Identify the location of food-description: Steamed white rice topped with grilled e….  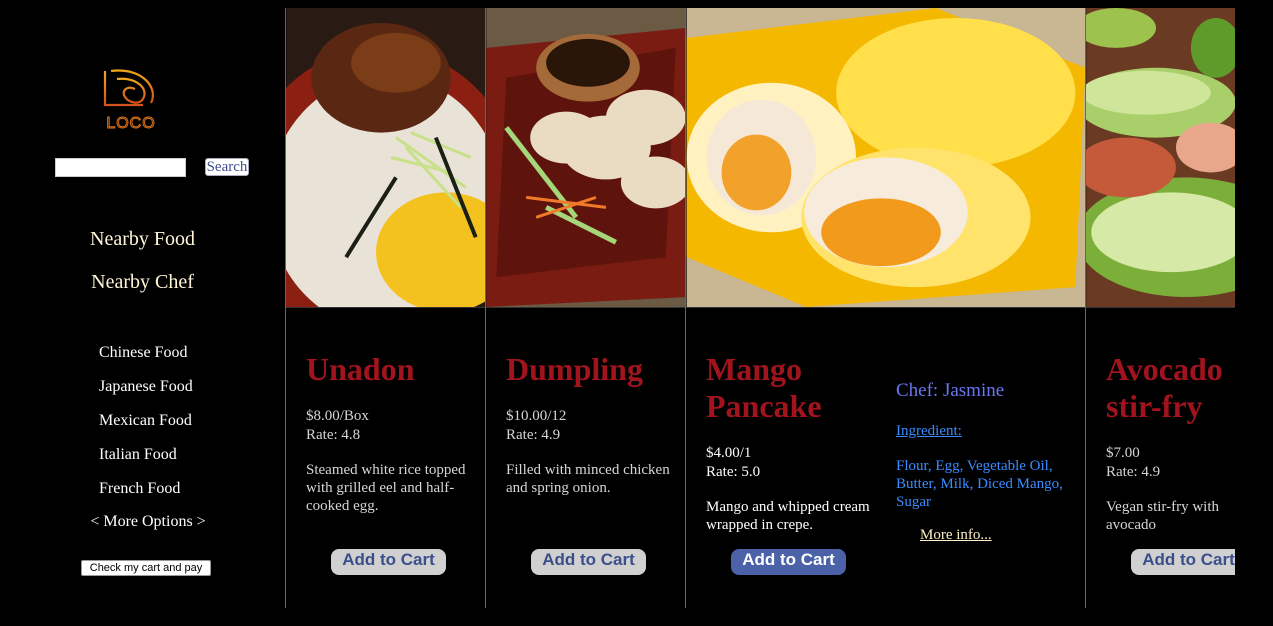
(386, 488).